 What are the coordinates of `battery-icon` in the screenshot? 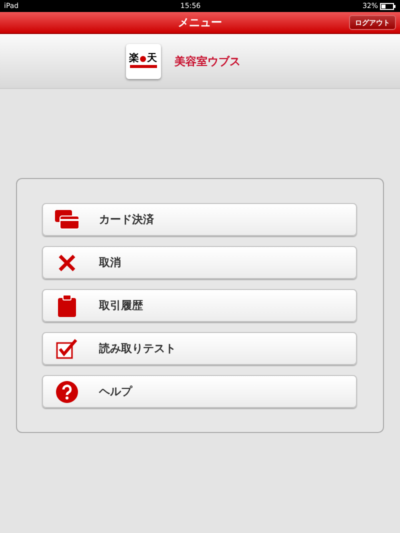 It's located at (388, 6).